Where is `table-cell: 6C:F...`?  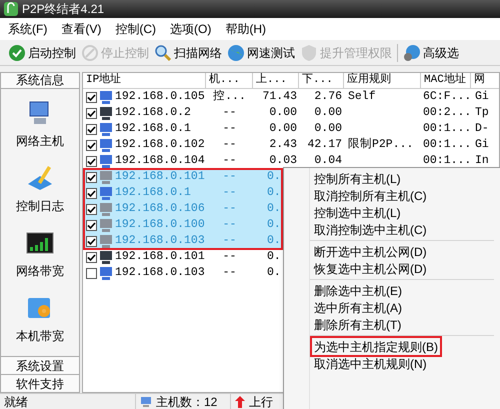
table-cell: 6C:F... is located at coordinates (447, 97).